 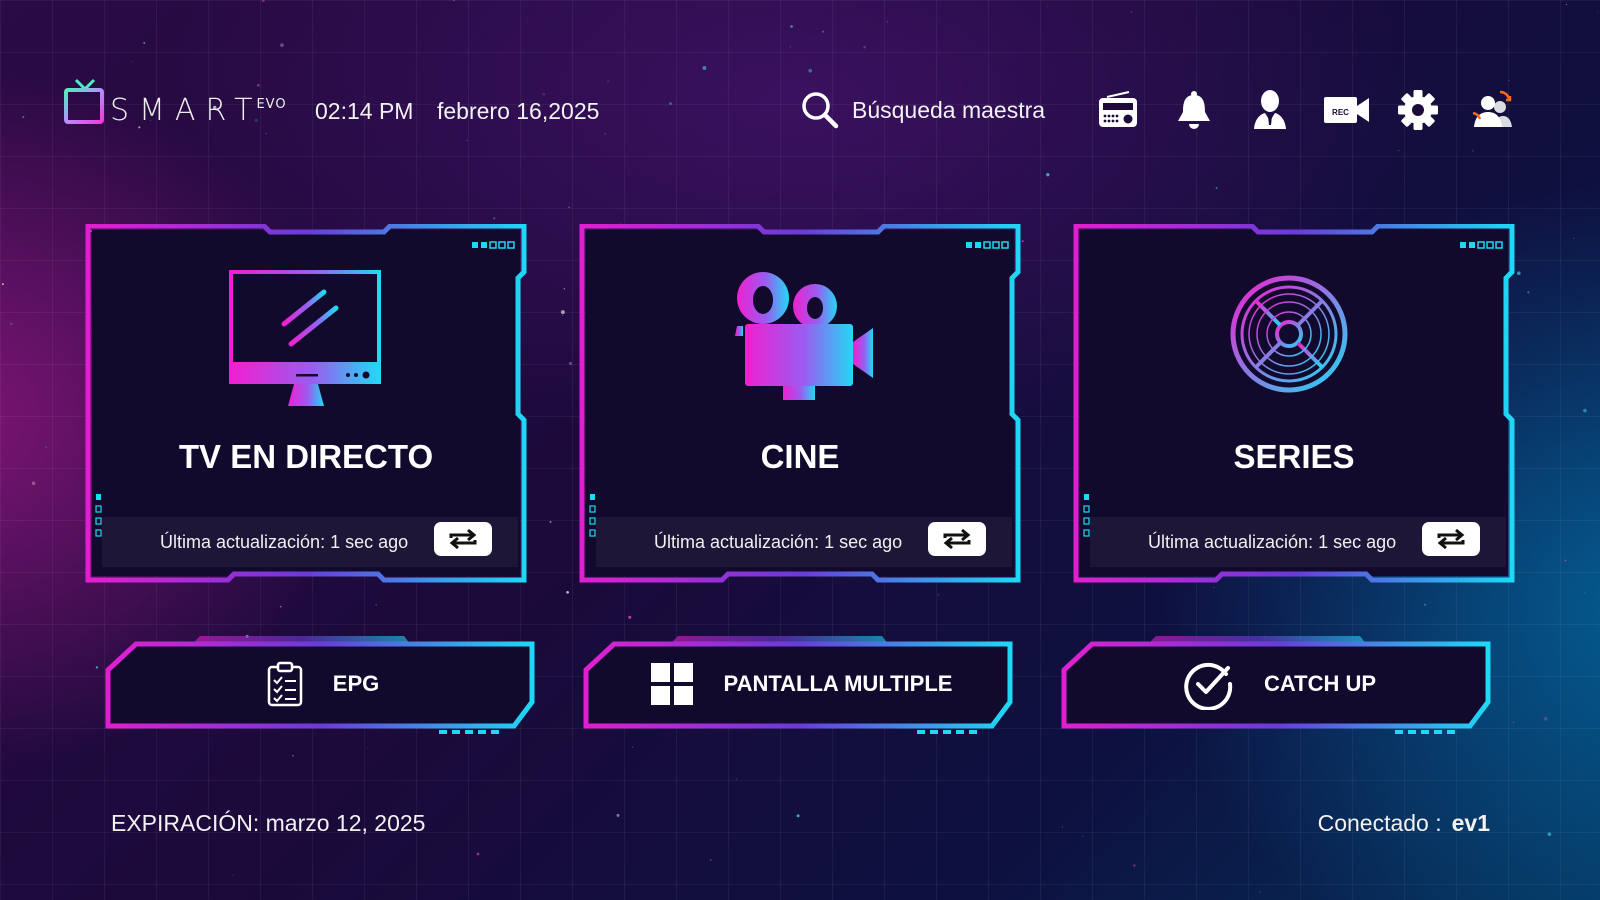 What do you see at coordinates (1320, 683) in the screenshot?
I see `button-label: CATCH UP` at bounding box center [1320, 683].